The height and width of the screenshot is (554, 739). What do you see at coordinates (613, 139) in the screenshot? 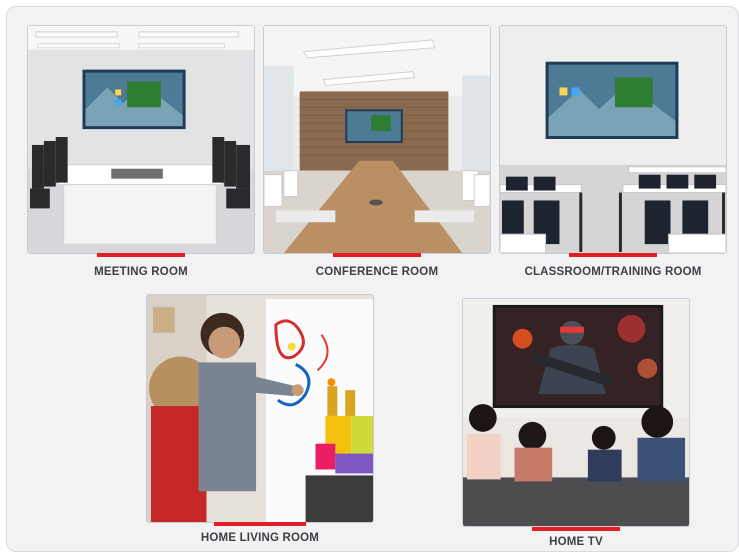
I see `classroom-photo` at bounding box center [613, 139].